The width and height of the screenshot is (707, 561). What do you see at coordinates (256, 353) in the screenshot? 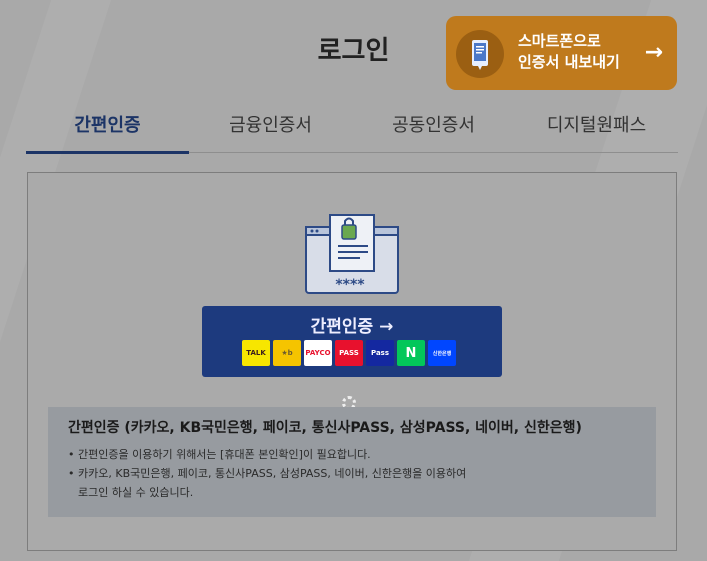
I see `kakao-logo-icon: TALK` at bounding box center [256, 353].